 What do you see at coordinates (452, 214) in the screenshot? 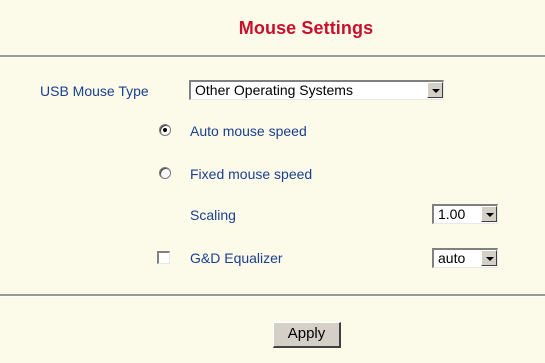
I see `scaling-value: 1.00` at bounding box center [452, 214].